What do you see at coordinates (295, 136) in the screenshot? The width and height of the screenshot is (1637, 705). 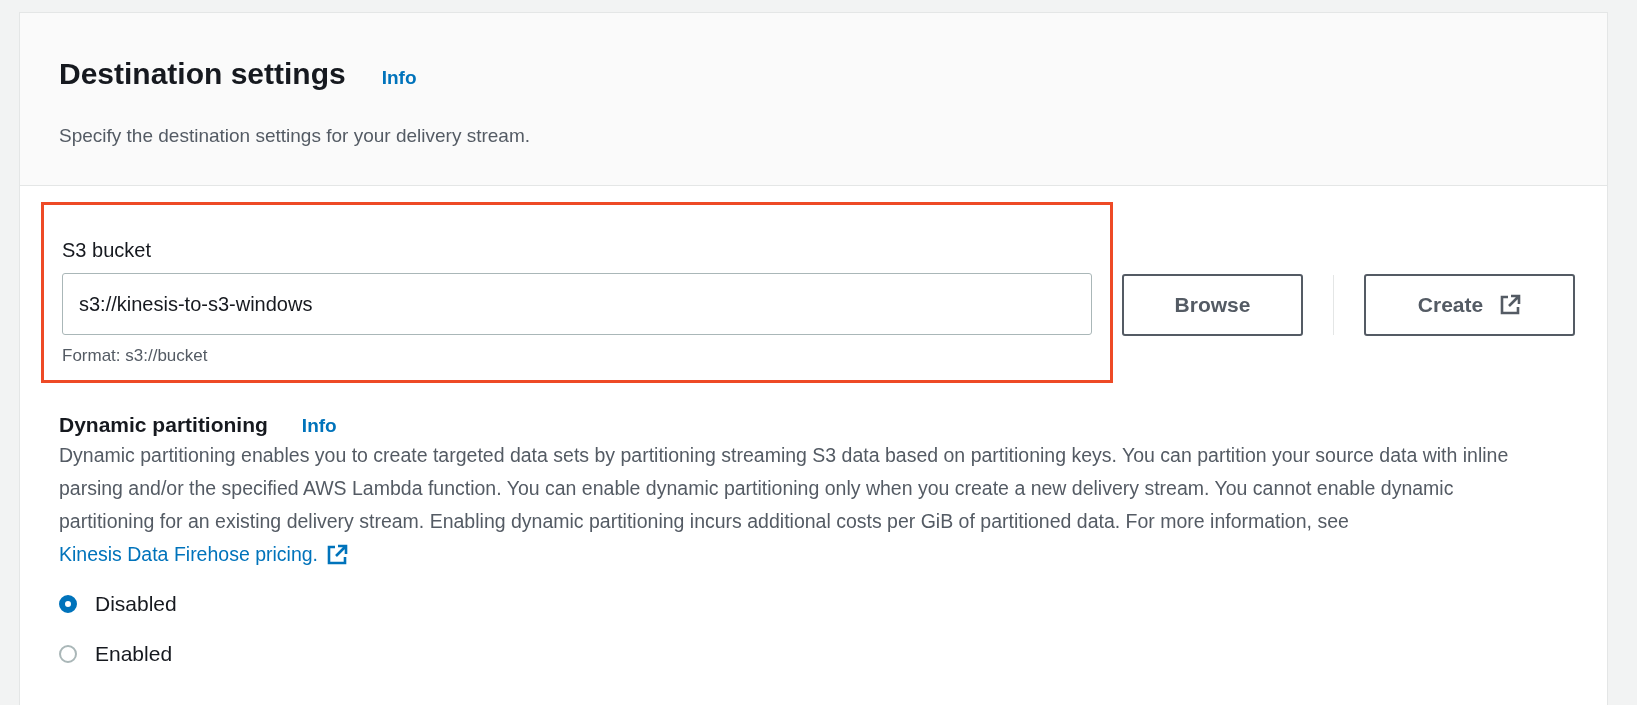 I see `section-description: Specify the destination settings for your delivery stream.` at bounding box center [295, 136].